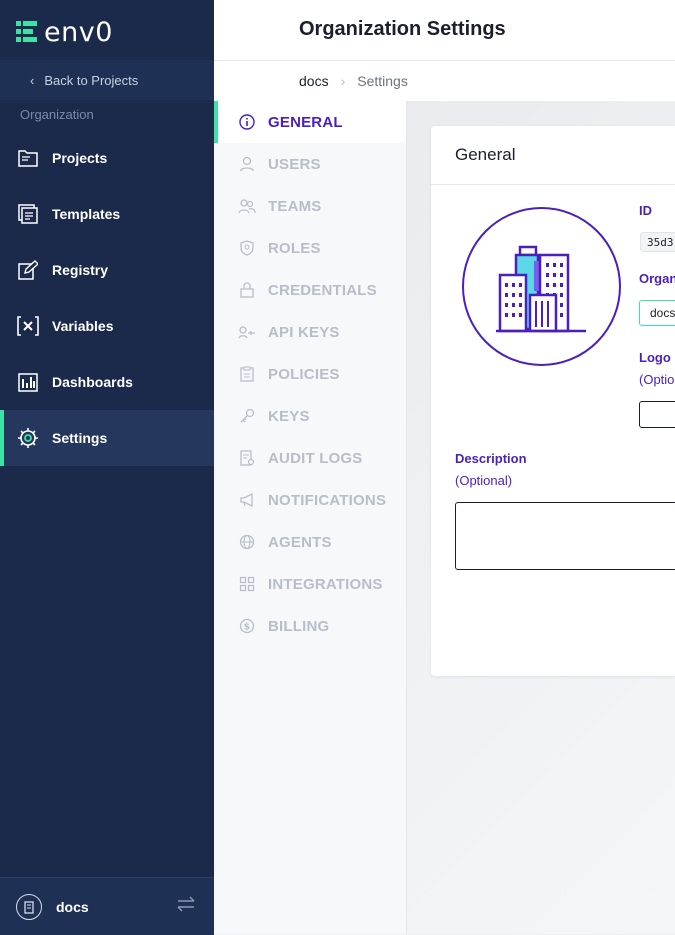  What do you see at coordinates (247, 416) in the screenshot?
I see `key-icon` at bounding box center [247, 416].